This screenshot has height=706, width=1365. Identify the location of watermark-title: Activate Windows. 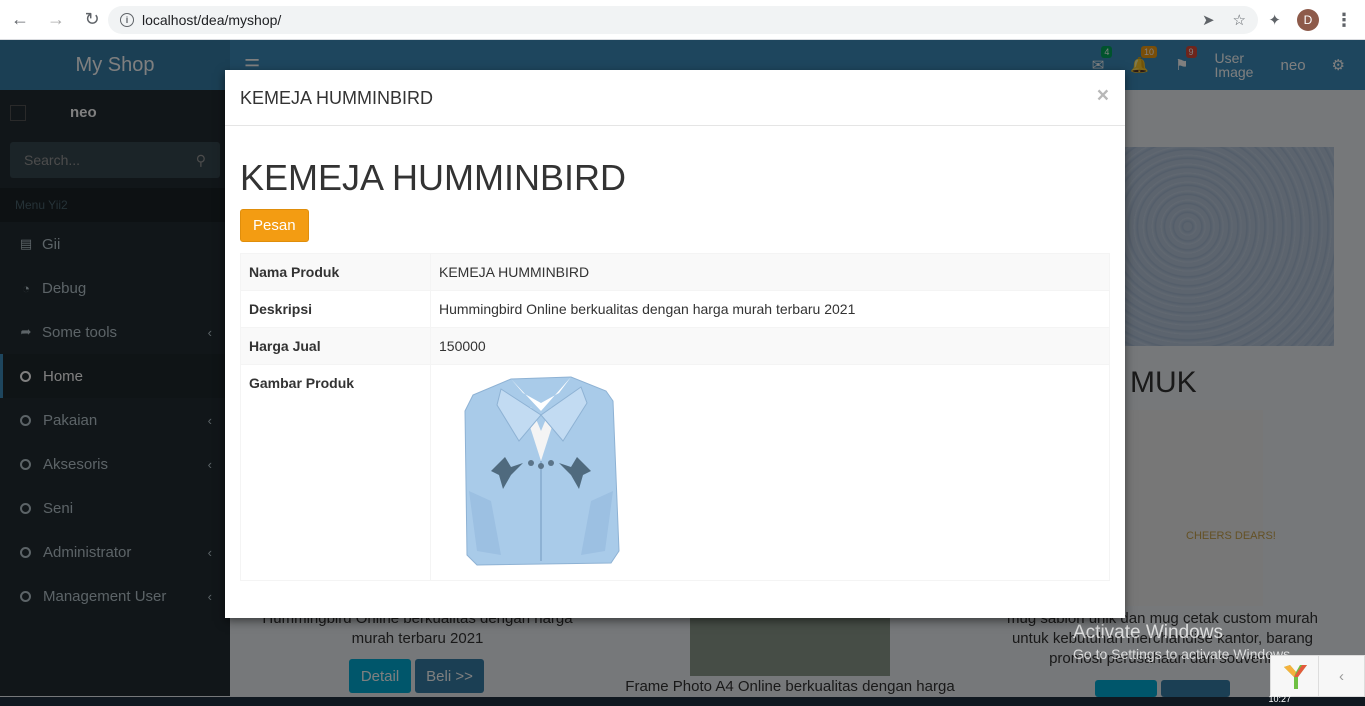
(1148, 632).